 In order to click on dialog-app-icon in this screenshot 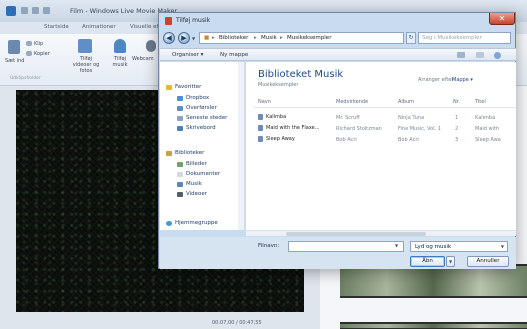, I will do `click(168, 21)`.